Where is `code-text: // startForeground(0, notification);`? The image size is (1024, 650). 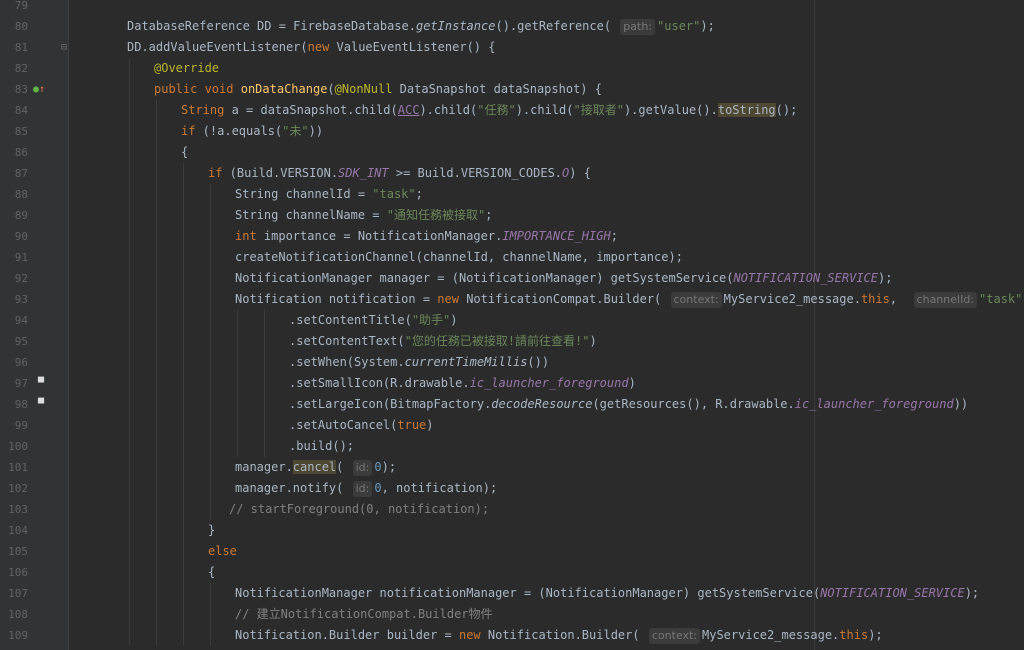
code-text: // startForeground(0, notification); is located at coordinates (359, 509).